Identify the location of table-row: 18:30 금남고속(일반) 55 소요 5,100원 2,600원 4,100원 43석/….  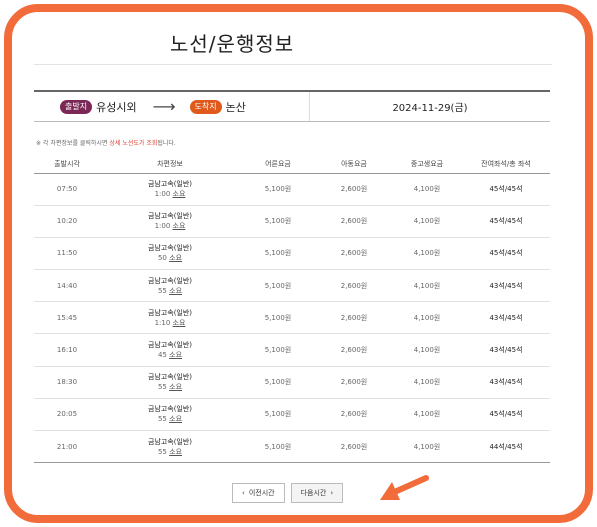
(292, 382).